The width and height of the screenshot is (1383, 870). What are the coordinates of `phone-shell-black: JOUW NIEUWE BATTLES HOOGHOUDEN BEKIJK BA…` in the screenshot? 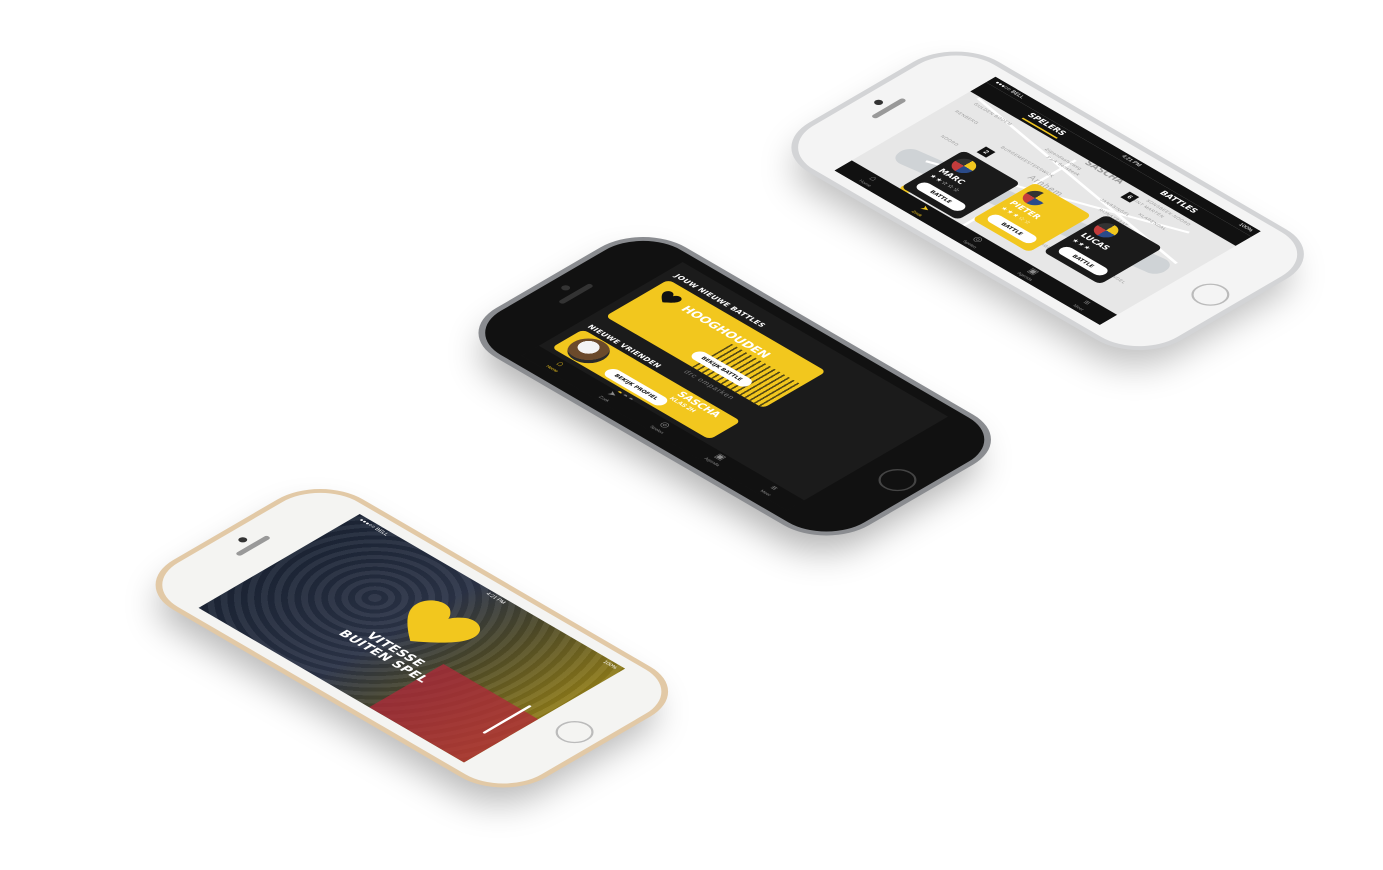 It's located at (734, 386).